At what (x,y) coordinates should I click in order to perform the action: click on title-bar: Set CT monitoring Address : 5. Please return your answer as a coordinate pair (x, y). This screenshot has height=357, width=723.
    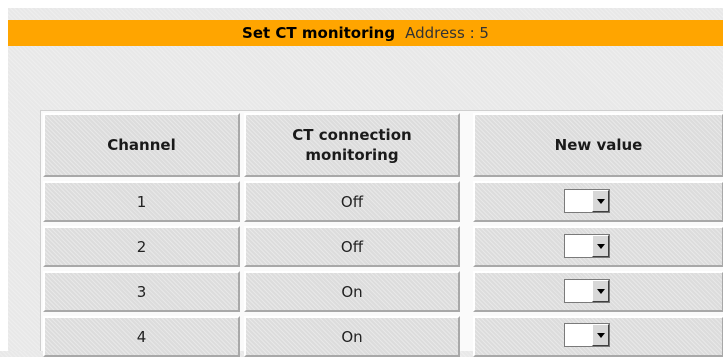
    Looking at the image, I should click on (365, 33).